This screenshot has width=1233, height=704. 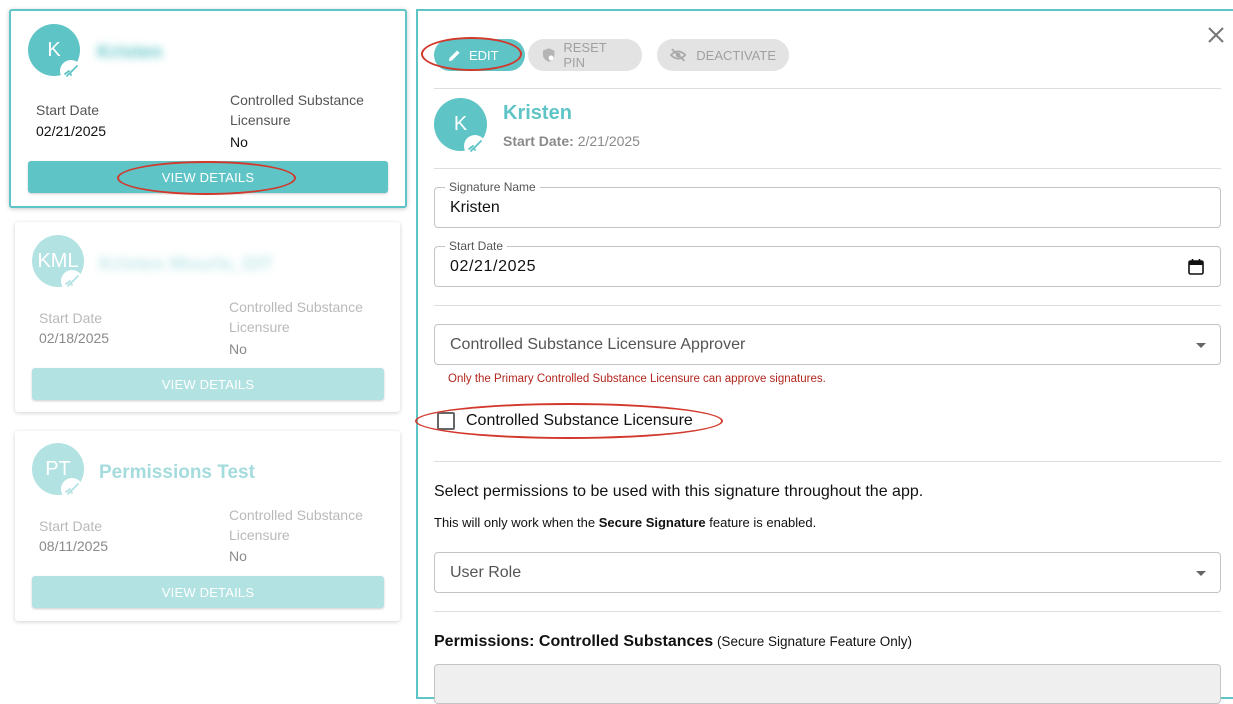 I want to click on signature-title: Kristen, so click(x=537, y=113).